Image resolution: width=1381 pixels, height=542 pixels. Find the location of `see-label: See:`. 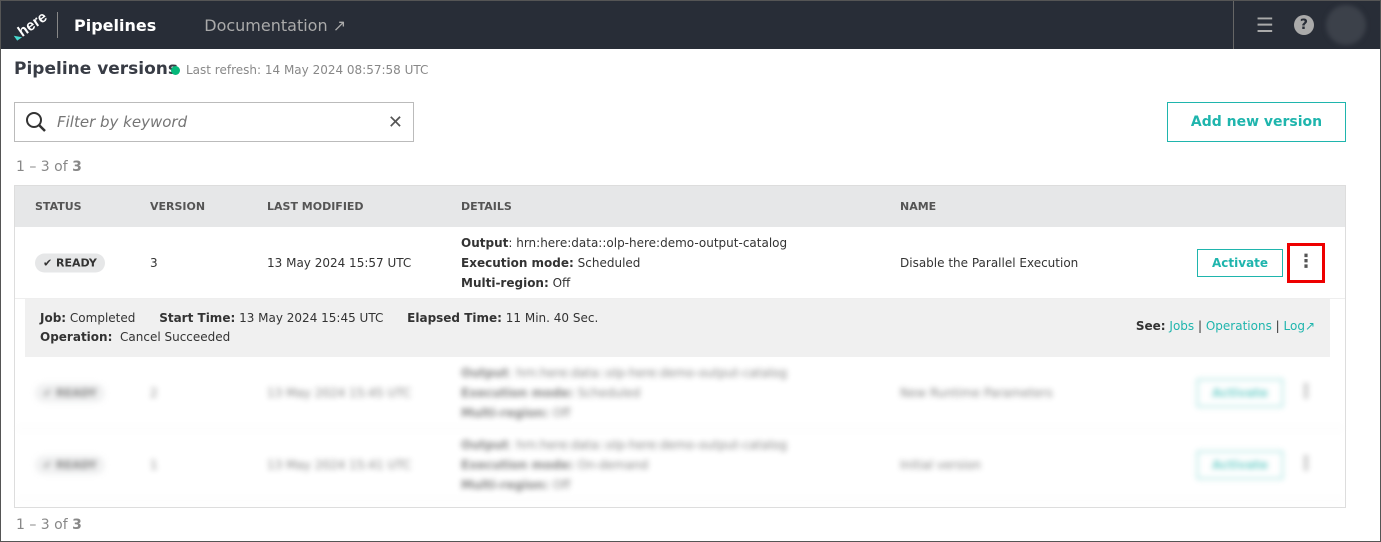

see-label: See: is located at coordinates (1150, 326).